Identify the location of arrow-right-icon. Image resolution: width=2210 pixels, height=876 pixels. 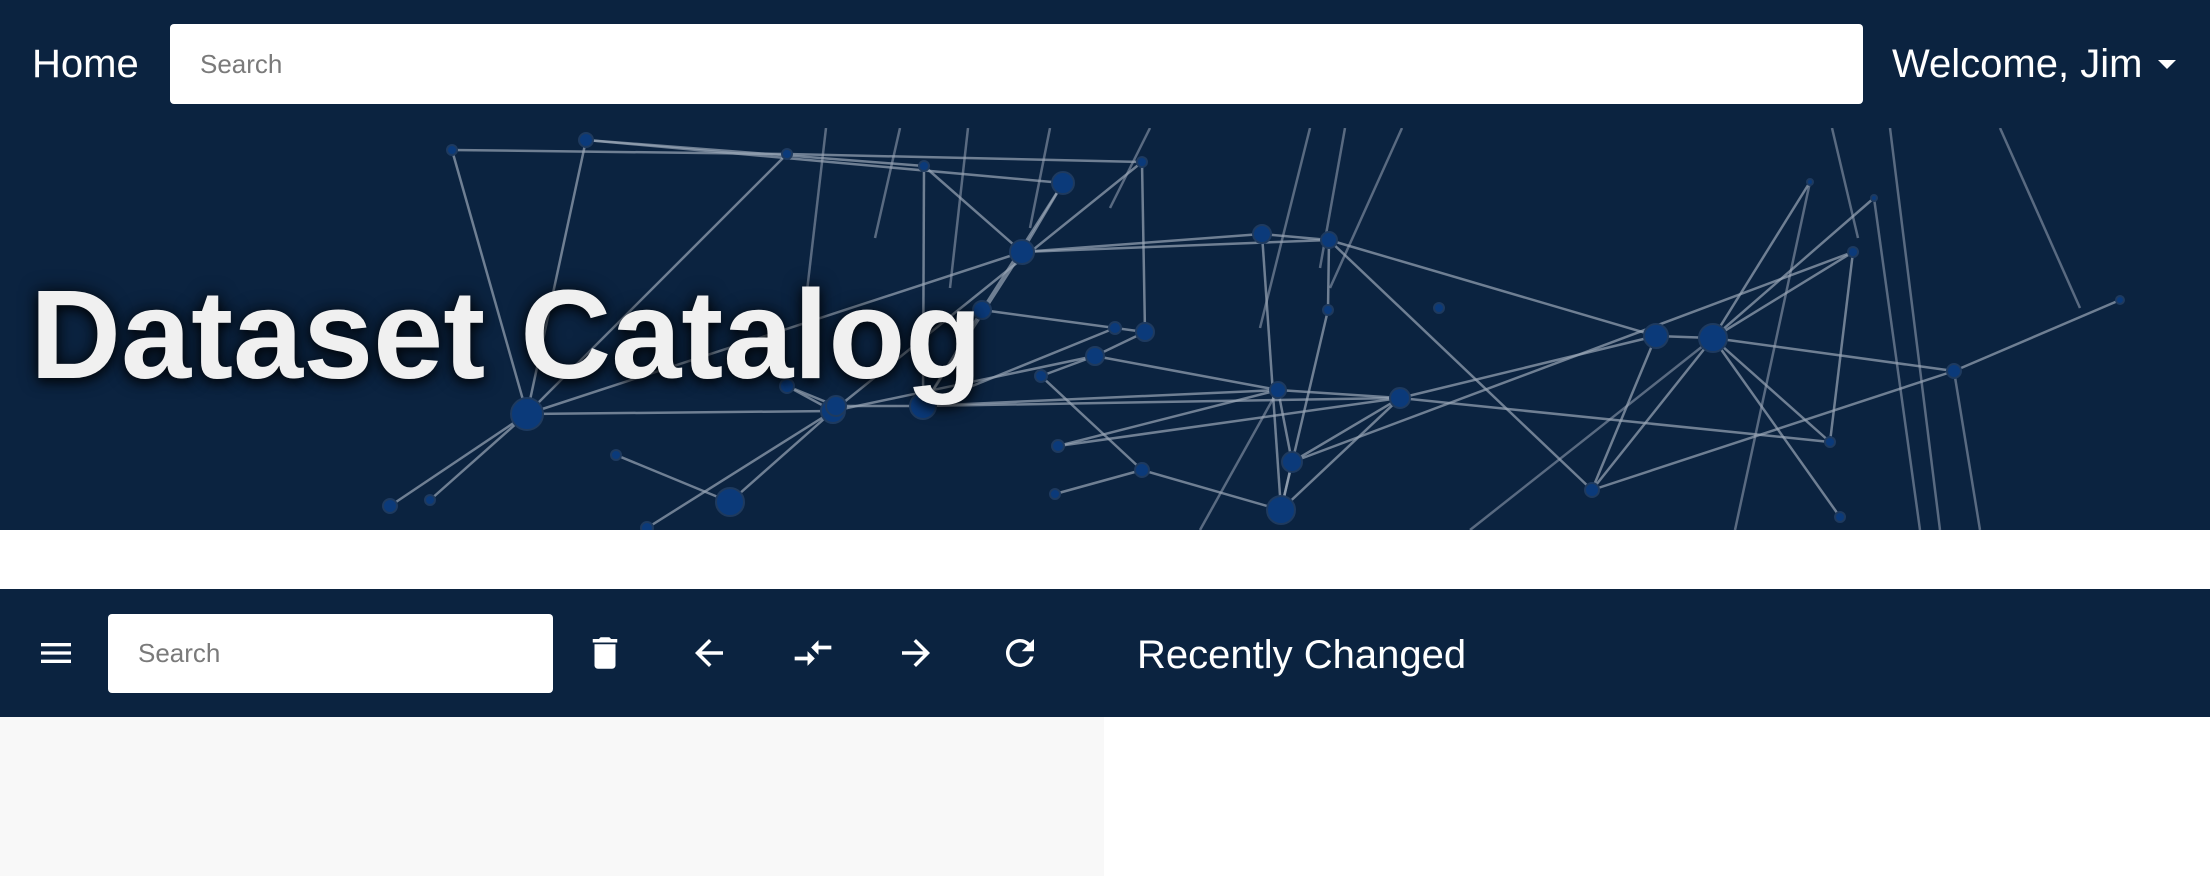
(916, 653).